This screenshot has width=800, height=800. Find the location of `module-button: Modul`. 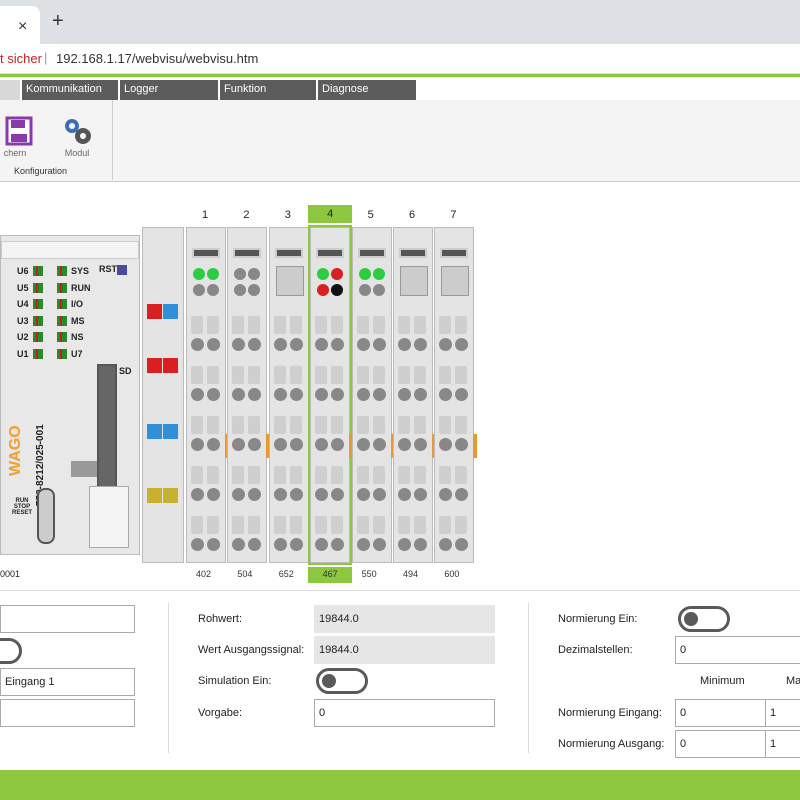

module-button: Modul is located at coordinates (77, 141).